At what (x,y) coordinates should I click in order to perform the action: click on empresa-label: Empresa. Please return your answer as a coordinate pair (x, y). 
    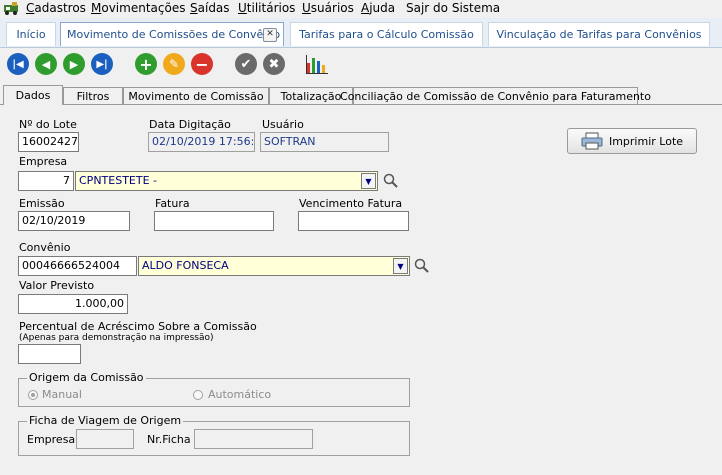
    Looking at the image, I should click on (43, 161).